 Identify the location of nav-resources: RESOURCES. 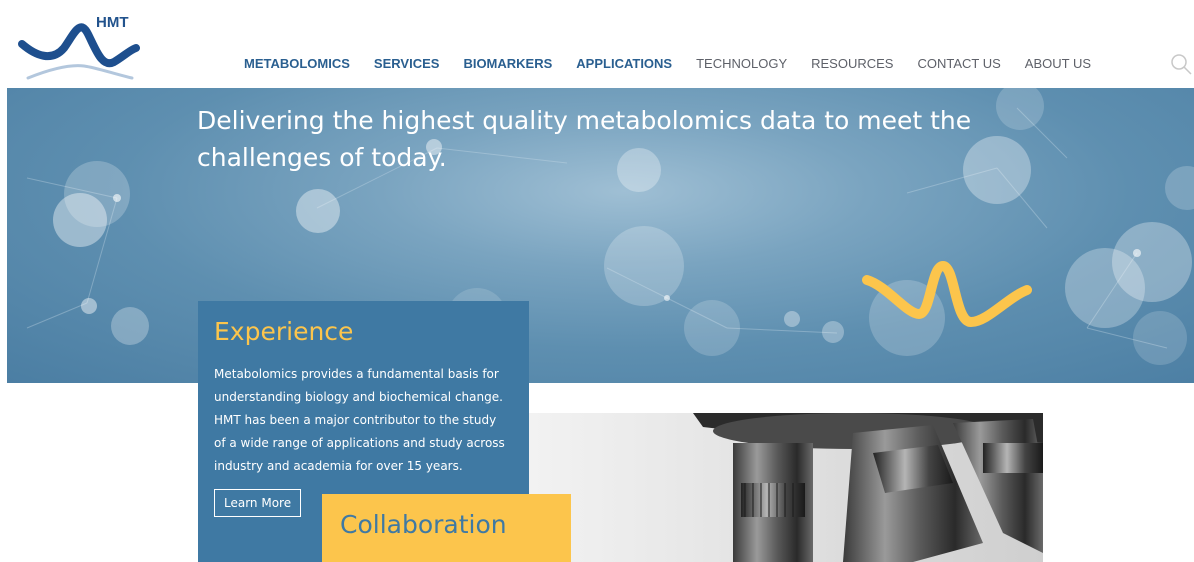
(852, 63).